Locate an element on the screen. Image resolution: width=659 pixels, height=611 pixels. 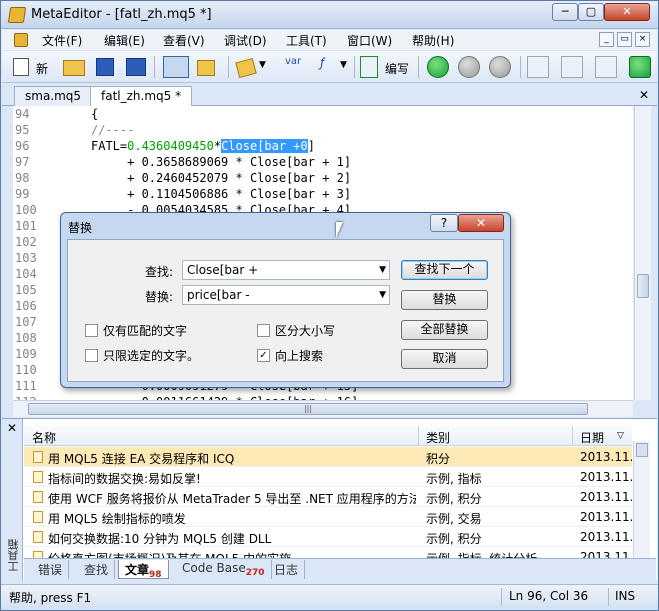
menu-tools: 工具(T) is located at coordinates (306, 40).